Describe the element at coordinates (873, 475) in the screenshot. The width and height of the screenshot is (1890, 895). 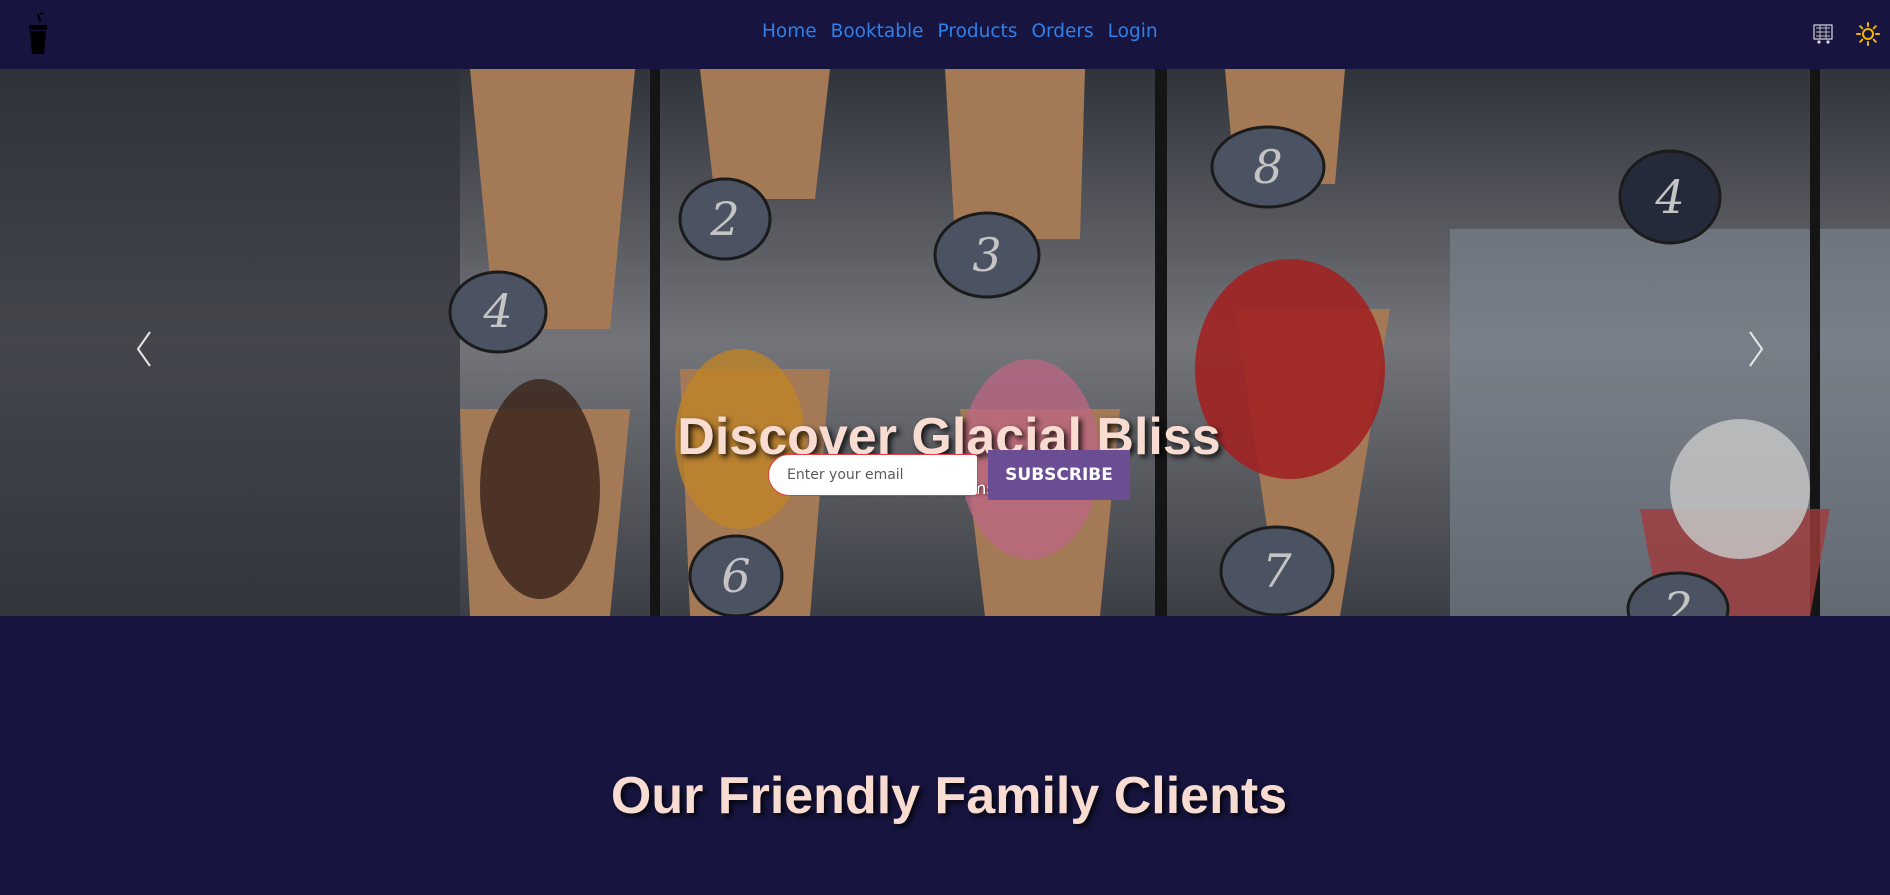
I see `email-input` at that location.